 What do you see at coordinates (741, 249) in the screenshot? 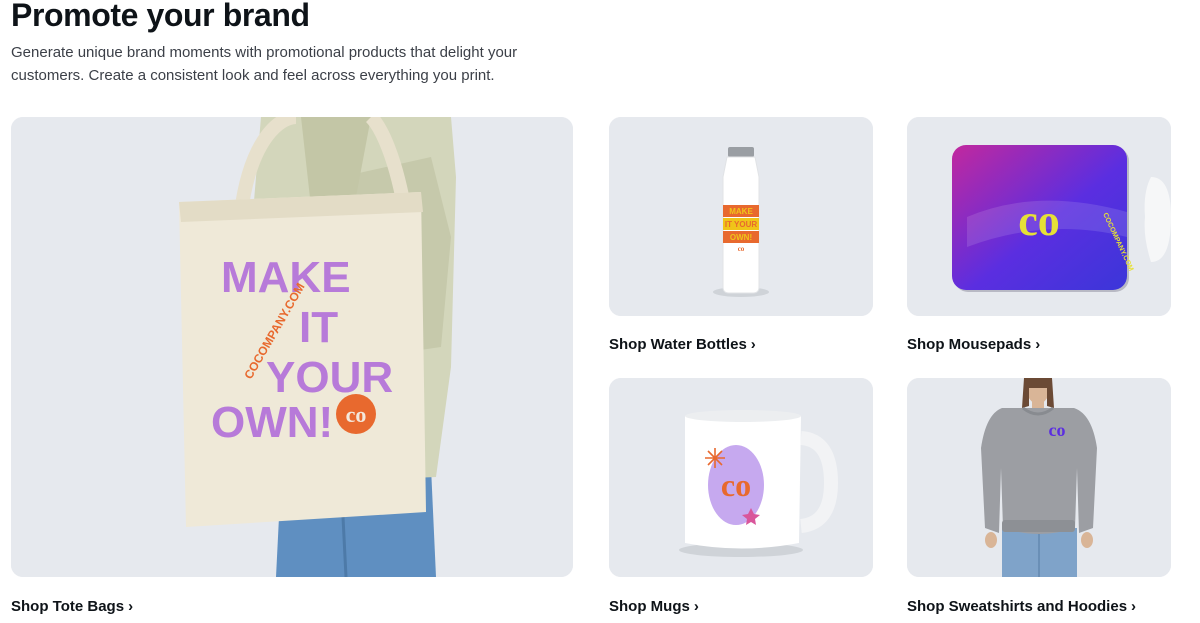
I see `bottle-logo: co` at bounding box center [741, 249].